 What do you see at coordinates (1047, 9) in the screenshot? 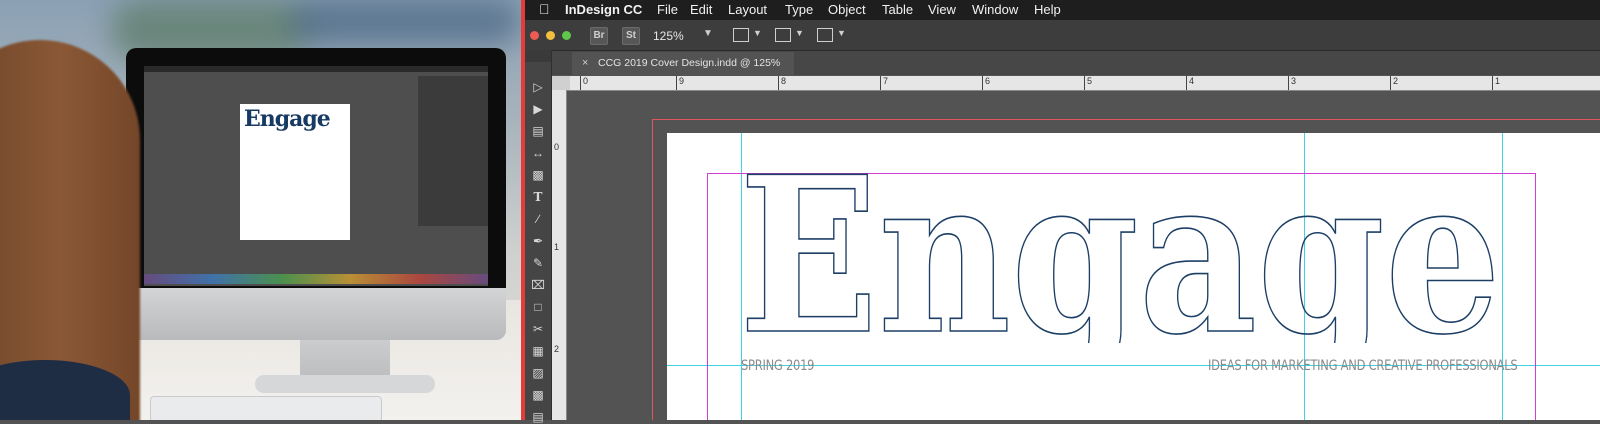
I see `menu-help: Help` at bounding box center [1047, 9].